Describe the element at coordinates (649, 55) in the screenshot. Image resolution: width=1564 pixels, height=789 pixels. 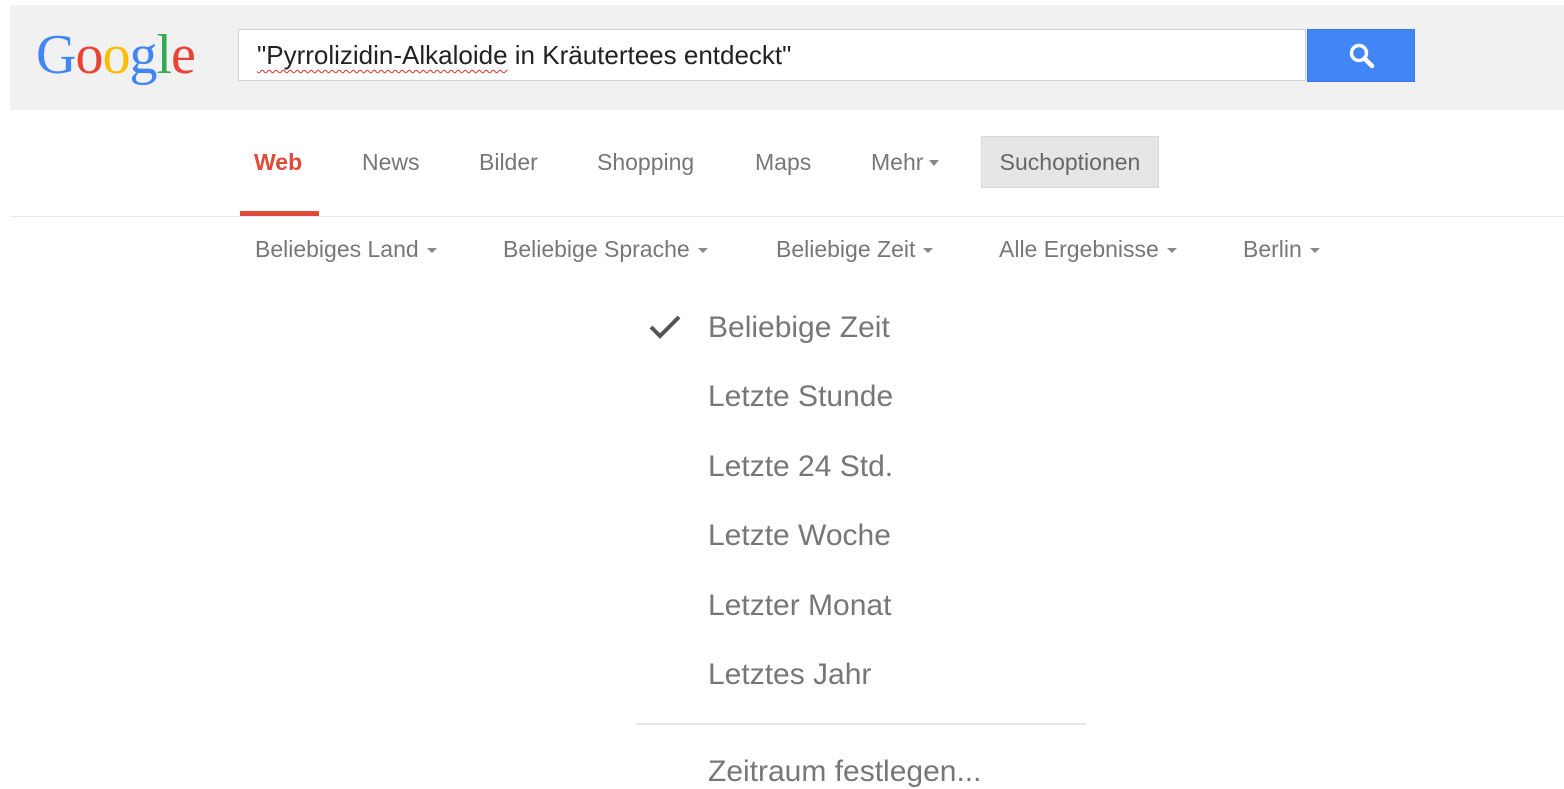
I see `search-query-rest: in Kräutertees entdeckt"` at that location.